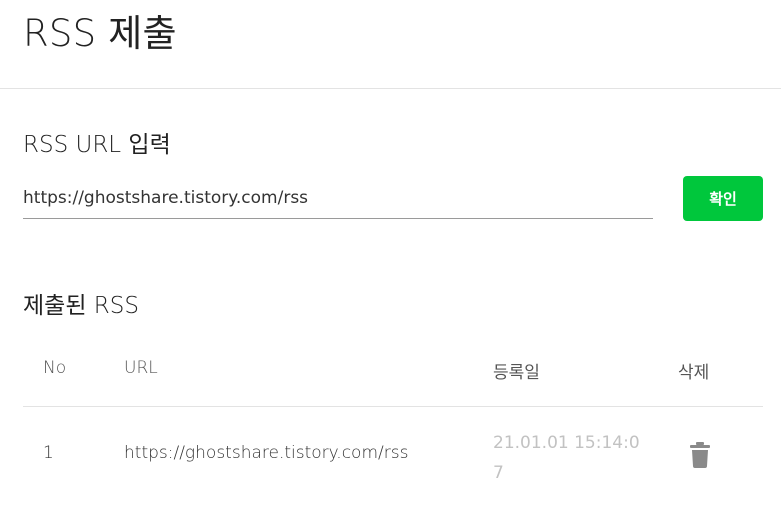  Describe the element at coordinates (516, 373) in the screenshot. I see `column-header-date: 등록일` at that location.